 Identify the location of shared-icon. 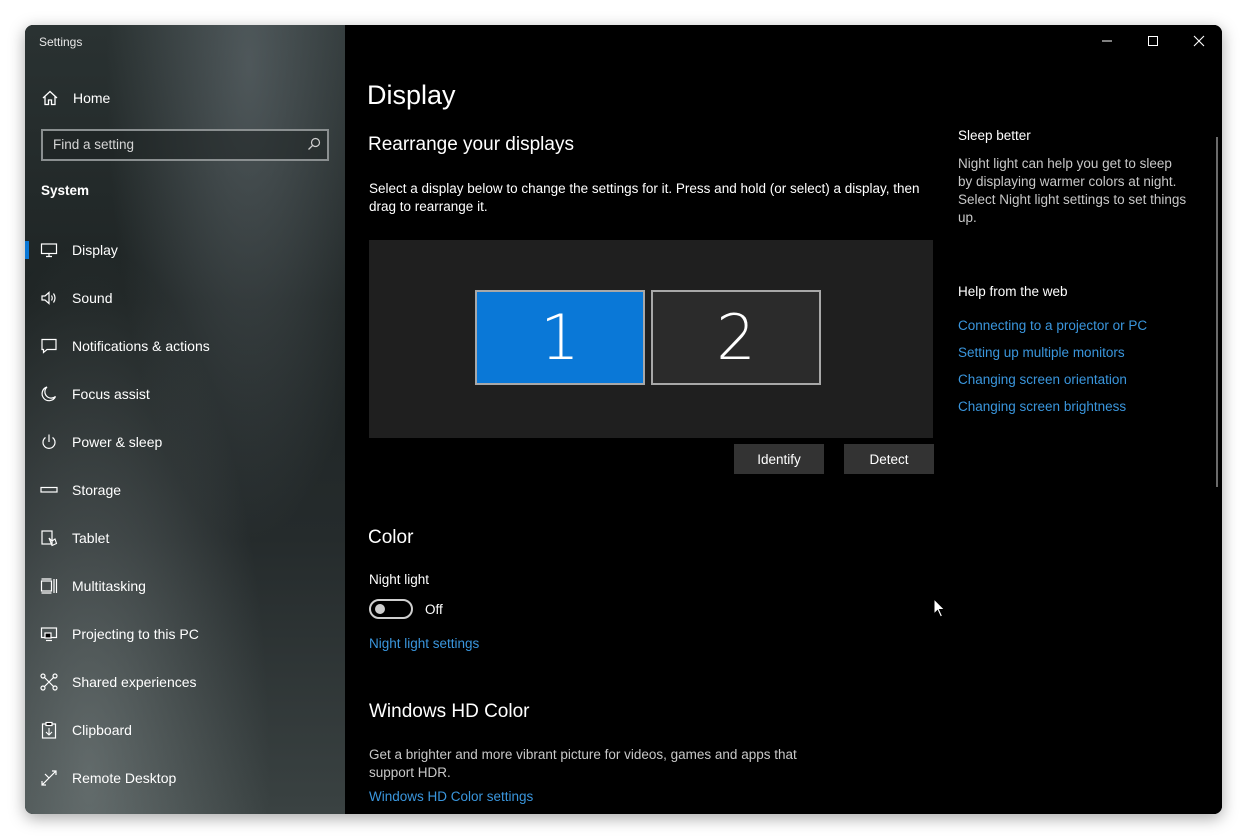
(49, 682).